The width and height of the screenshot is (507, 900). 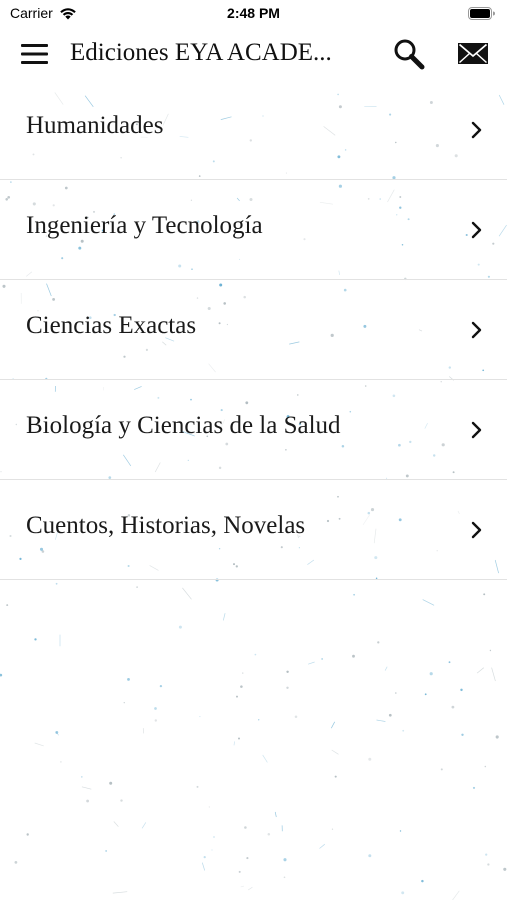 What do you see at coordinates (111, 325) in the screenshot?
I see `list-item-label: Ciencias Exactas` at bounding box center [111, 325].